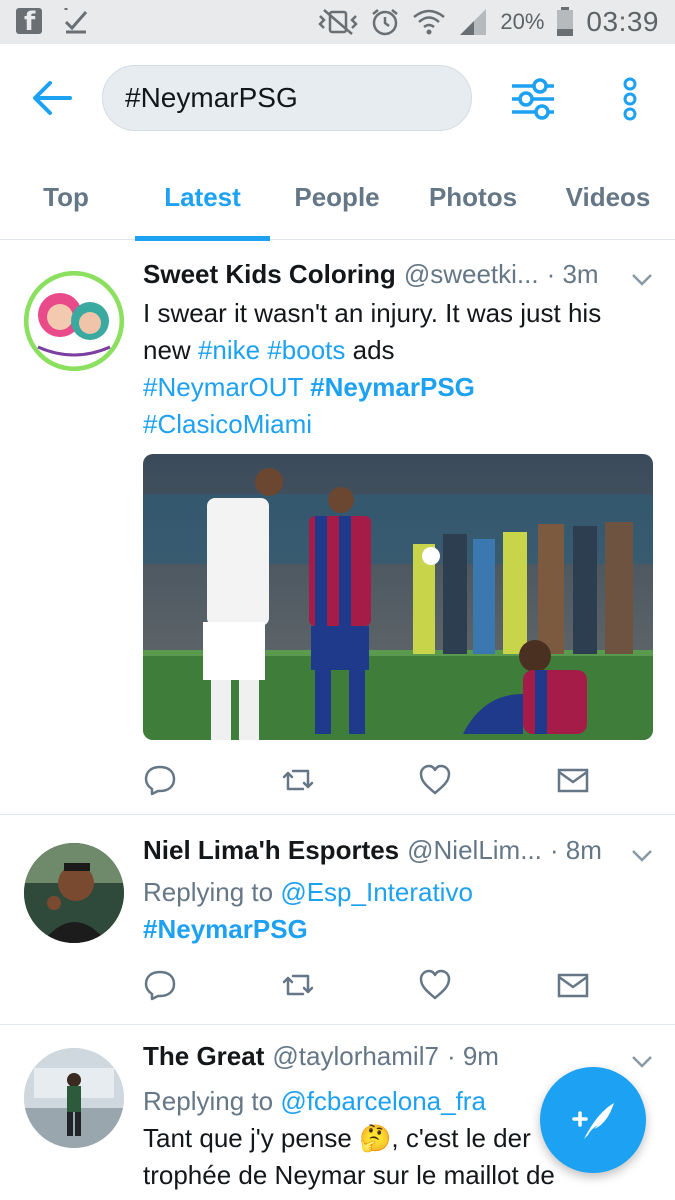 This screenshot has width=675, height=1200. Describe the element at coordinates (608, 197) in the screenshot. I see `tab-videos: Videos` at that location.